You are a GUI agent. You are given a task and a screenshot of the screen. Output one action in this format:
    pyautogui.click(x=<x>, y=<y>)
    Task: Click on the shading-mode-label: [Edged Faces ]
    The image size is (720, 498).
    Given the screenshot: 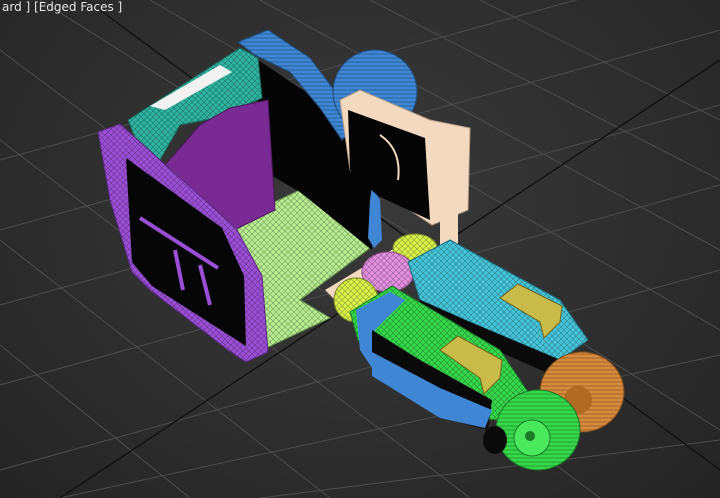 What is the action you would take?
    pyautogui.click(x=78, y=7)
    